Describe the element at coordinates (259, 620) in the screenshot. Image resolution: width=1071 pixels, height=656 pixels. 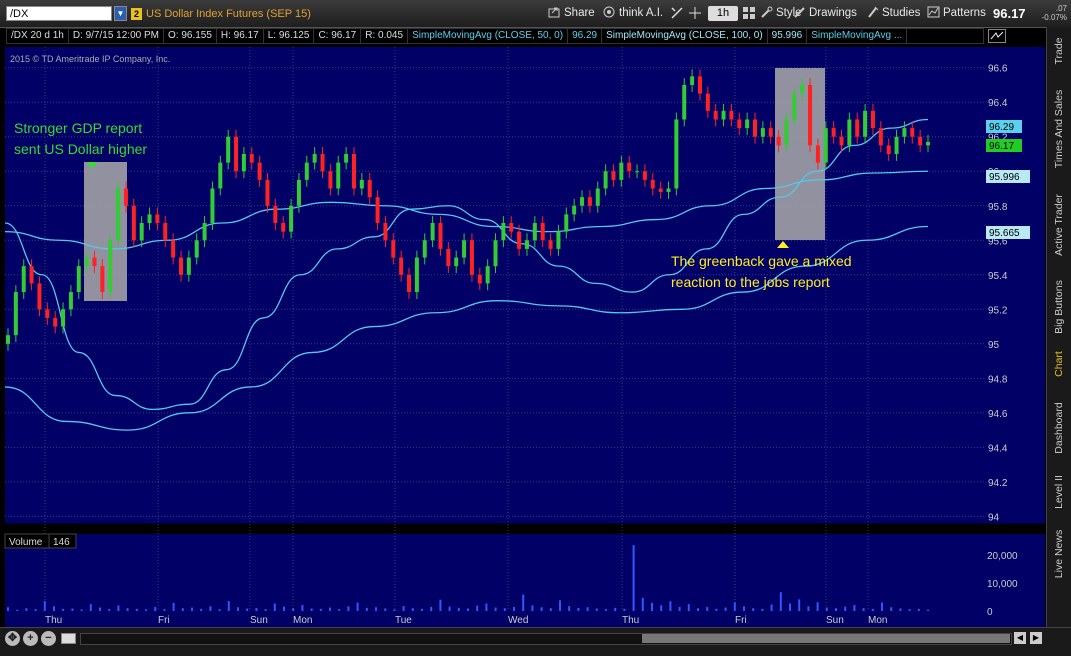
I see `time-label-2: Sun` at that location.